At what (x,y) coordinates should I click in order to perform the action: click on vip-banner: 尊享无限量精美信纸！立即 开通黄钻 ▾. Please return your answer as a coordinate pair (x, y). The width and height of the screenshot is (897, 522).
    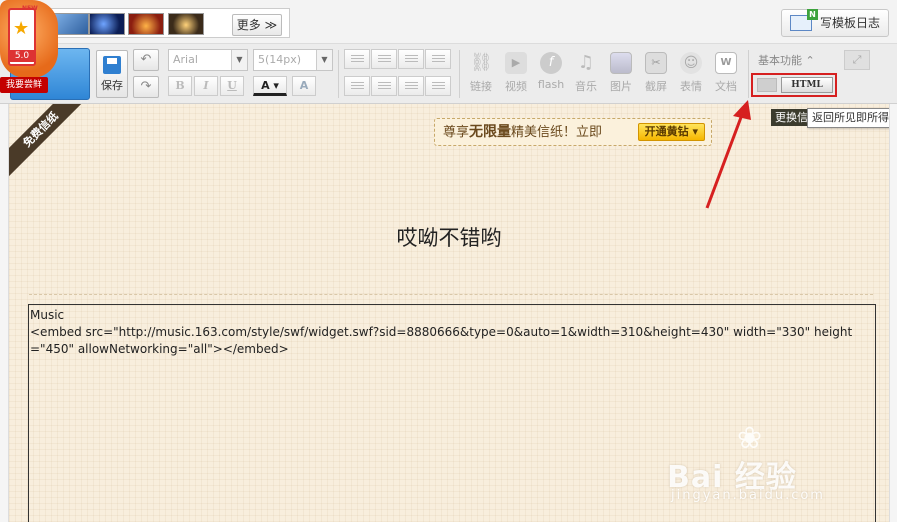
    Looking at the image, I should click on (573, 132).